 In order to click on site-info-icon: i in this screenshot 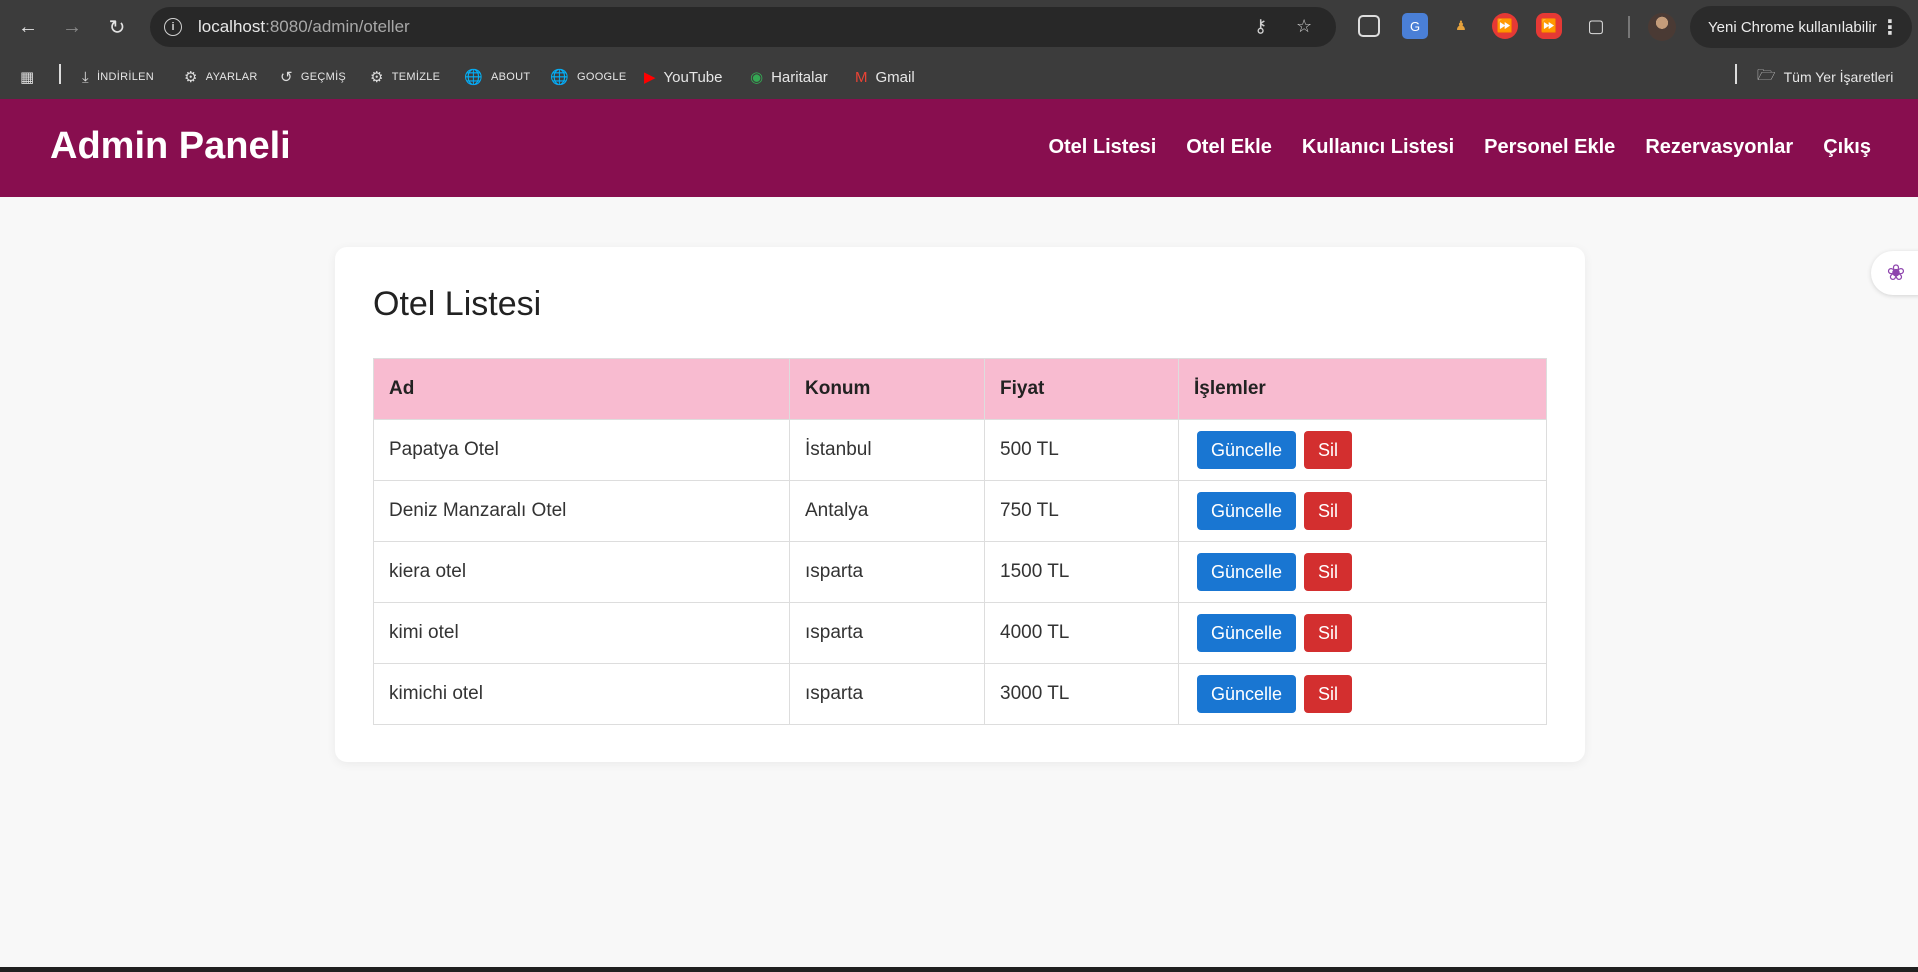, I will do `click(173, 27)`.